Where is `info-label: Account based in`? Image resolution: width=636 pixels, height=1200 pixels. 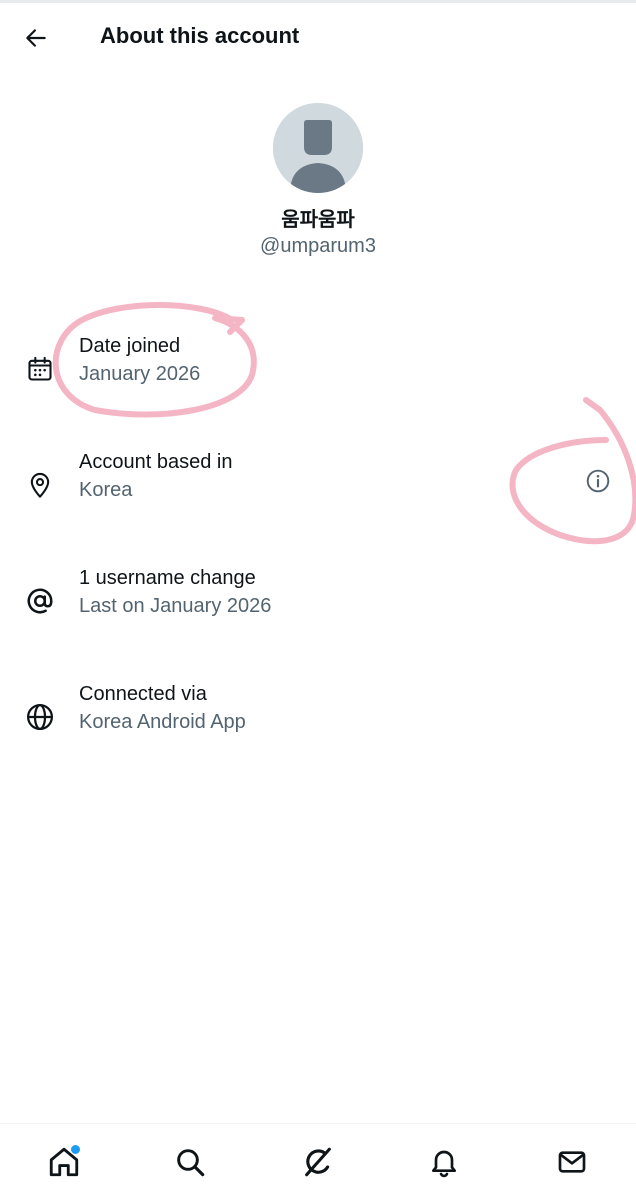 info-label: Account based in is located at coordinates (156, 462).